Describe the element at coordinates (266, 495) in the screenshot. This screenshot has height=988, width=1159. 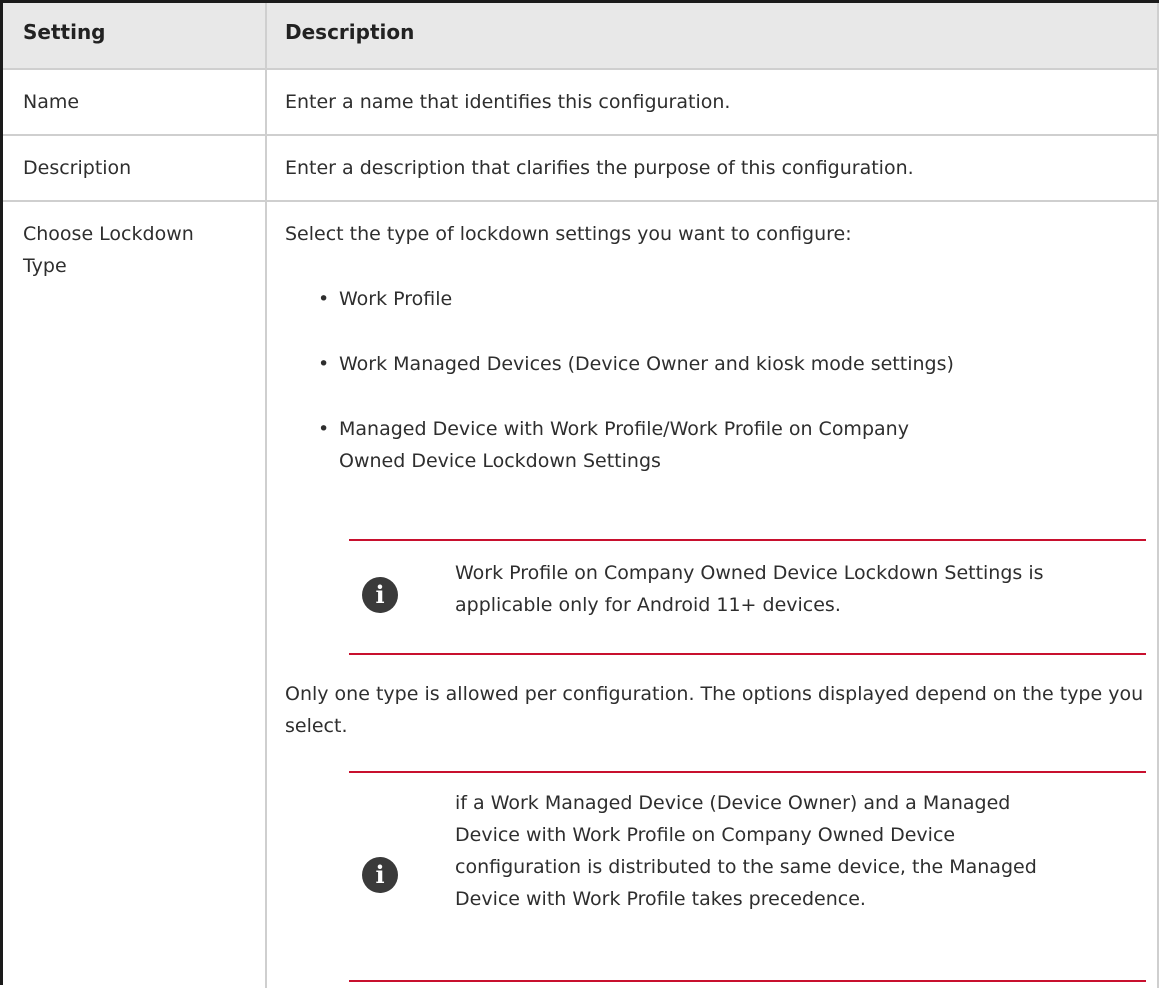
I see `column-divider` at that location.